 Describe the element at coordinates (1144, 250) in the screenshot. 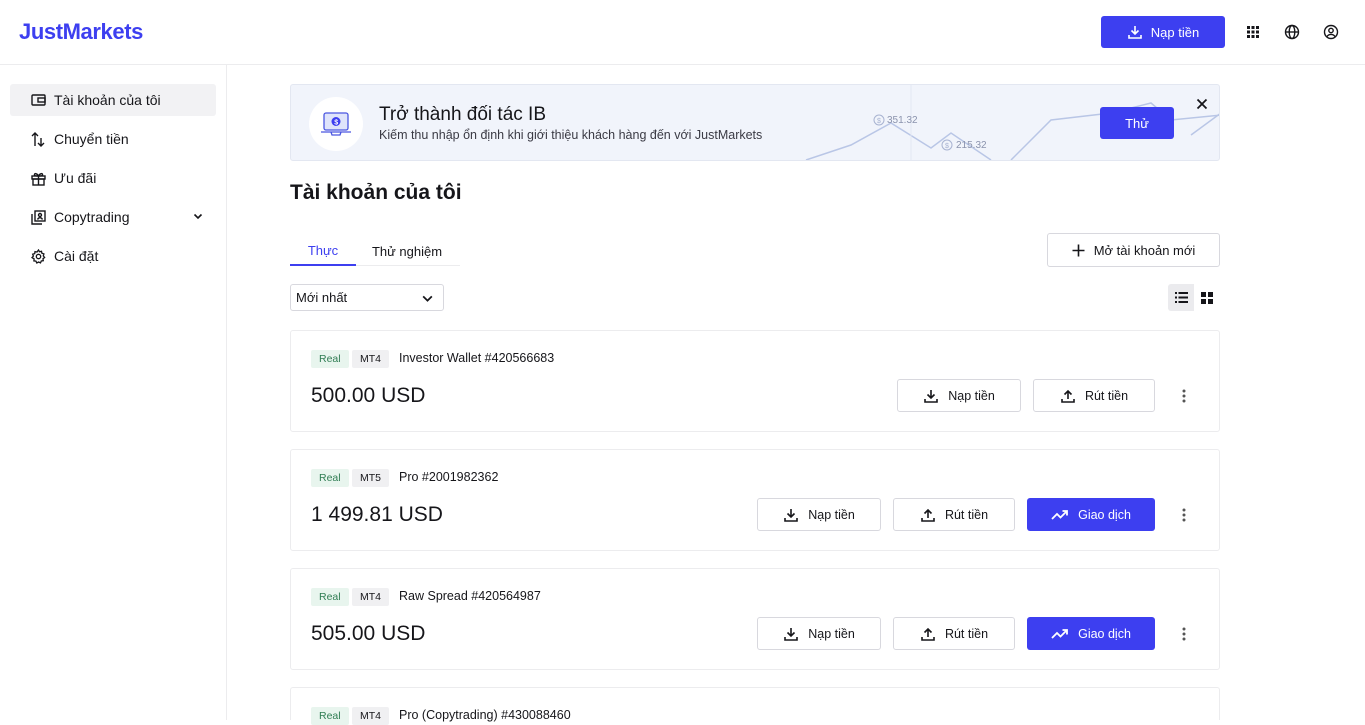

I see `open-new-account-label: Mở tài khoản mới` at that location.